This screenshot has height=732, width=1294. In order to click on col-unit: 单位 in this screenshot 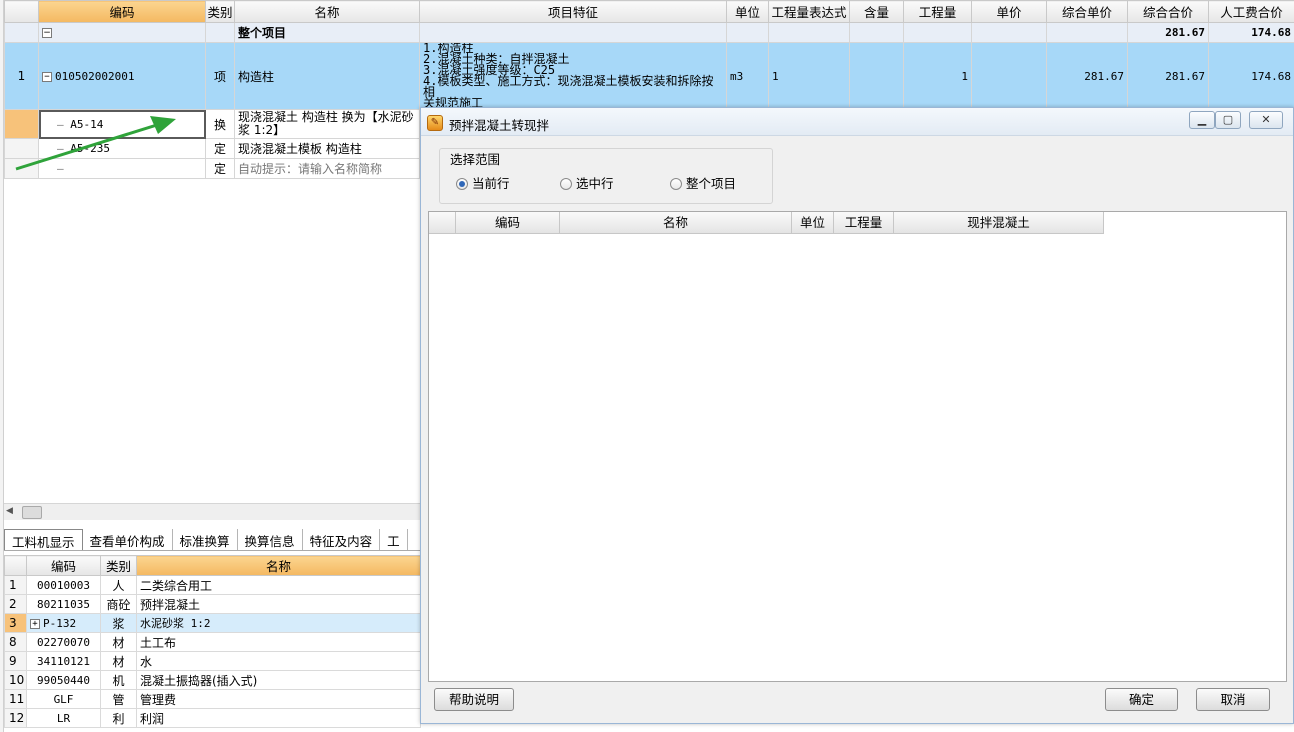, I will do `click(747, 11)`.